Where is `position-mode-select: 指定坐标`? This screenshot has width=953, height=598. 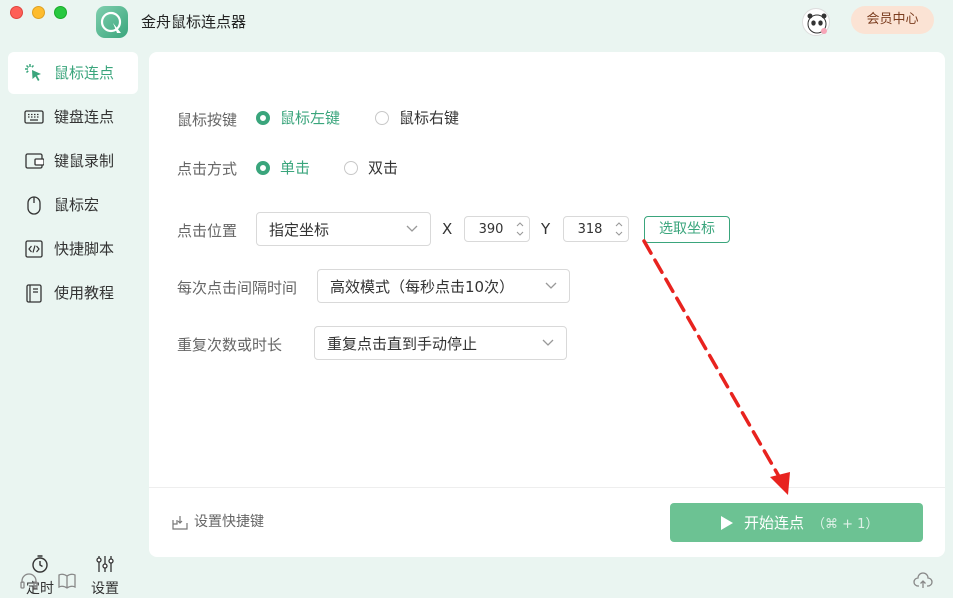 position-mode-select: 指定坐标 is located at coordinates (343, 229).